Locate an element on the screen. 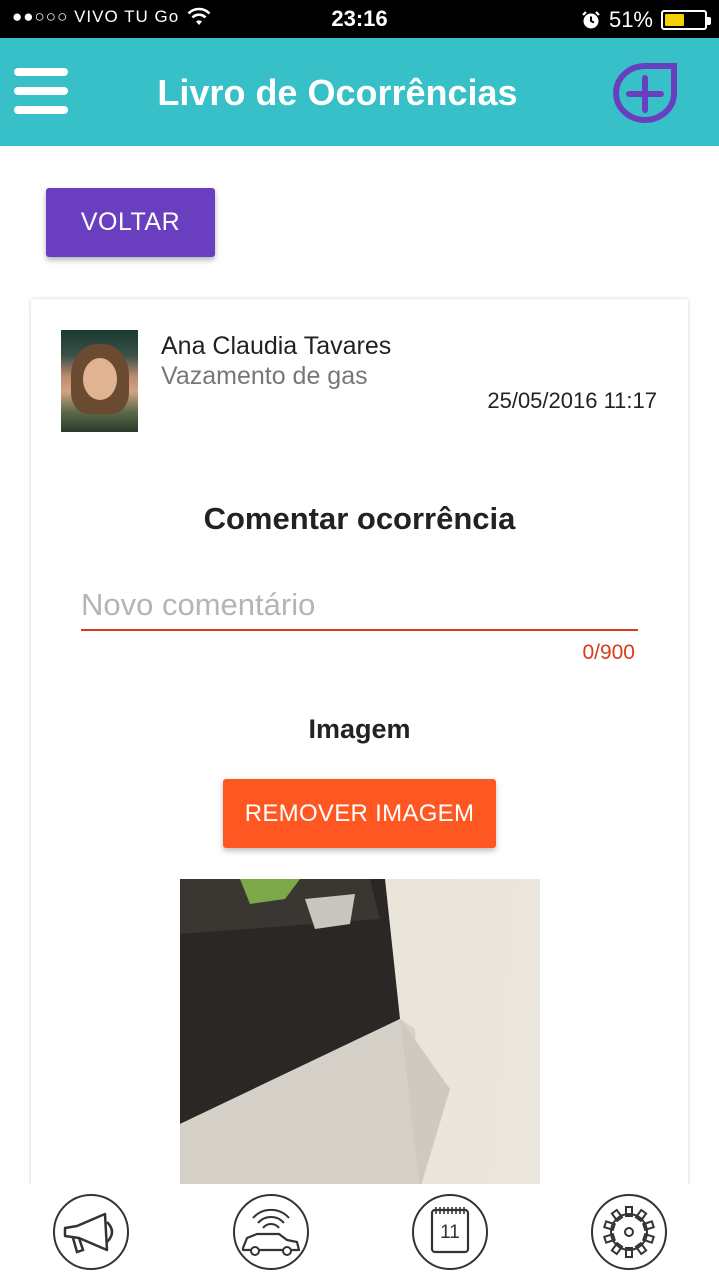 The image size is (719, 1280). image-heading: Imagem is located at coordinates (359, 729).